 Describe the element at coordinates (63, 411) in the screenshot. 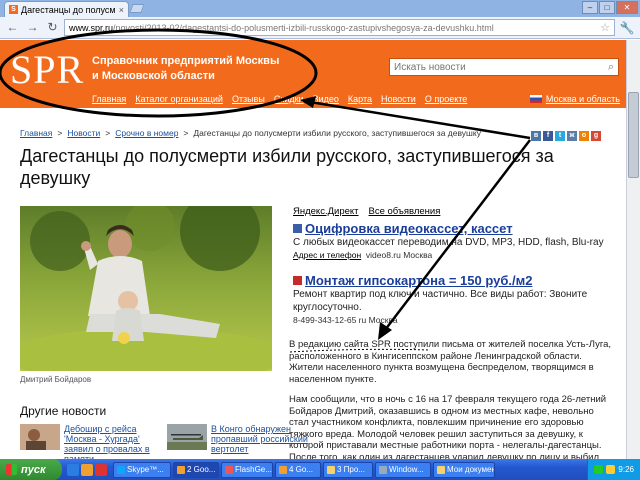

I see `other-news-heading: Другие новости` at that location.